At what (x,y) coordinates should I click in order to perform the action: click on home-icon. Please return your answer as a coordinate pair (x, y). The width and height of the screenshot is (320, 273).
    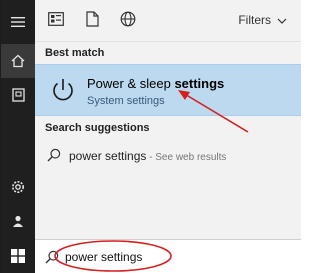
    Looking at the image, I should click on (18, 61).